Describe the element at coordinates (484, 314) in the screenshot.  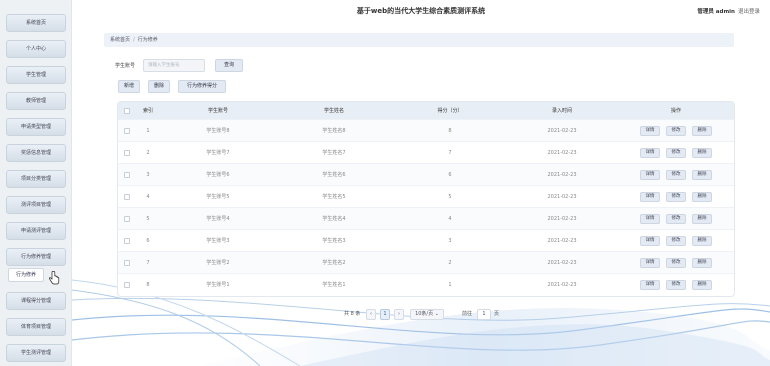
I see `goto-input: 1` at that location.